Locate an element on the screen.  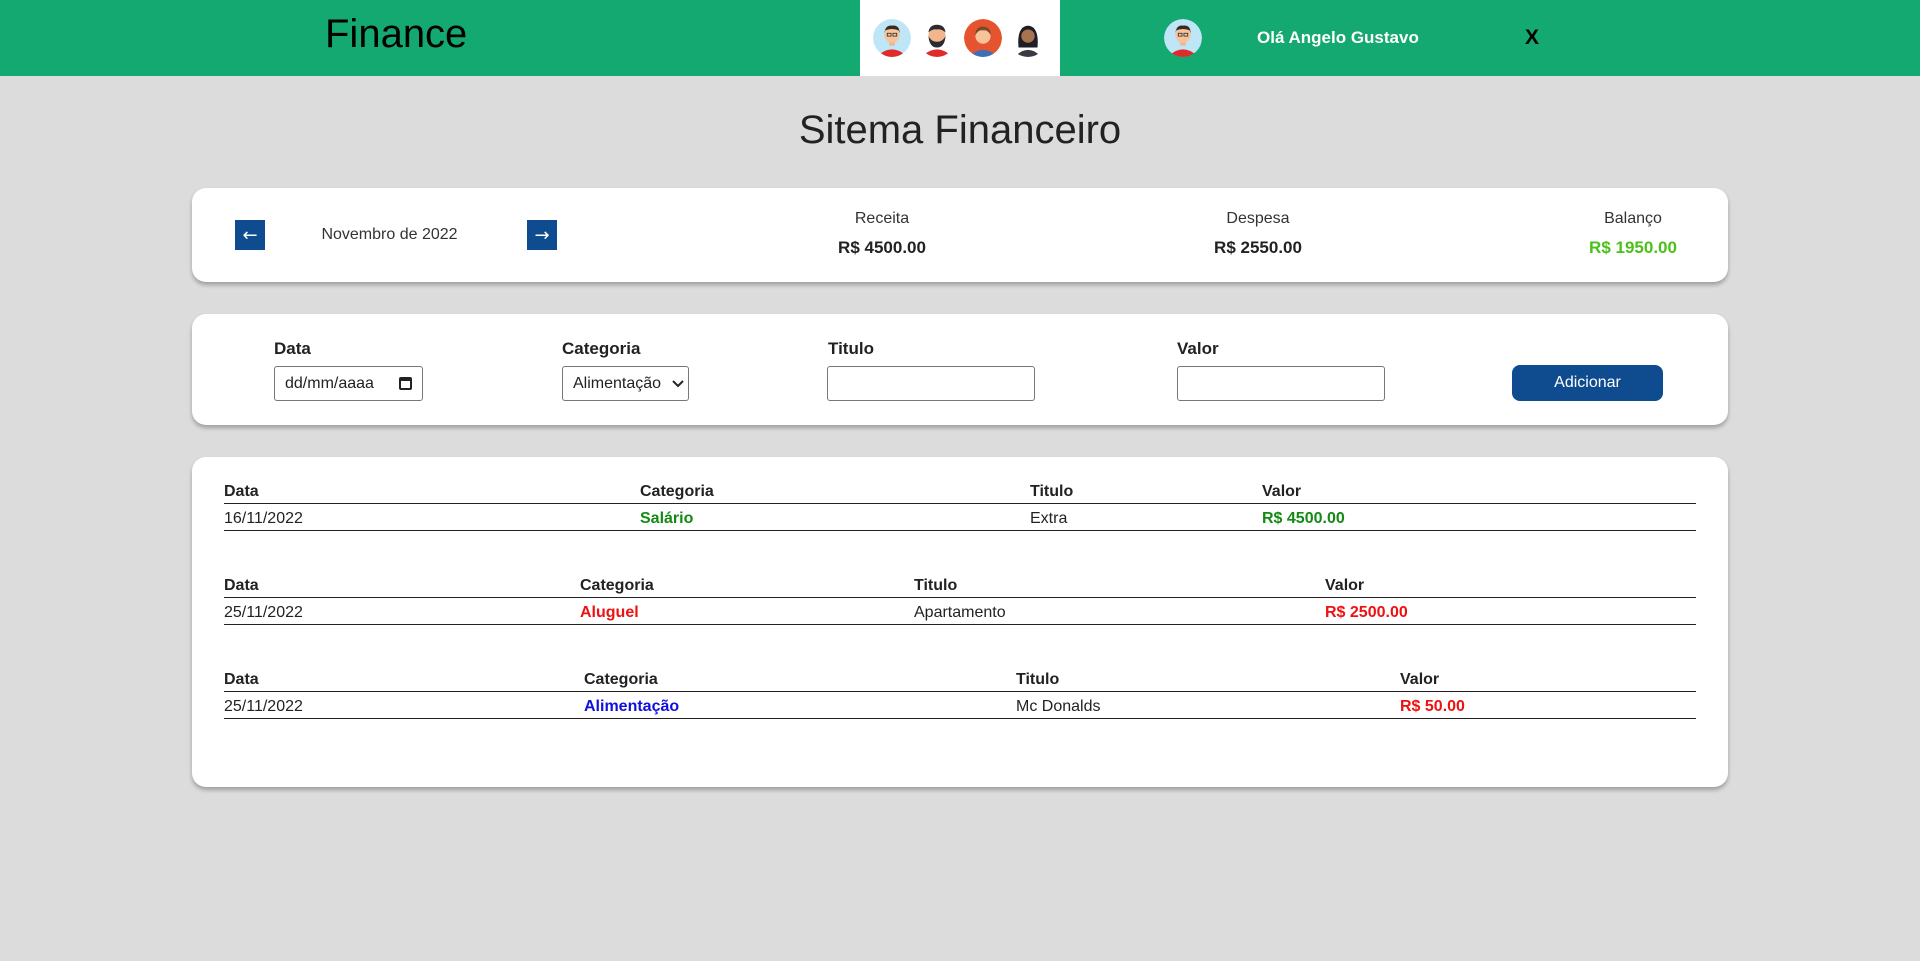
row-categoria: Salário is located at coordinates (667, 518).